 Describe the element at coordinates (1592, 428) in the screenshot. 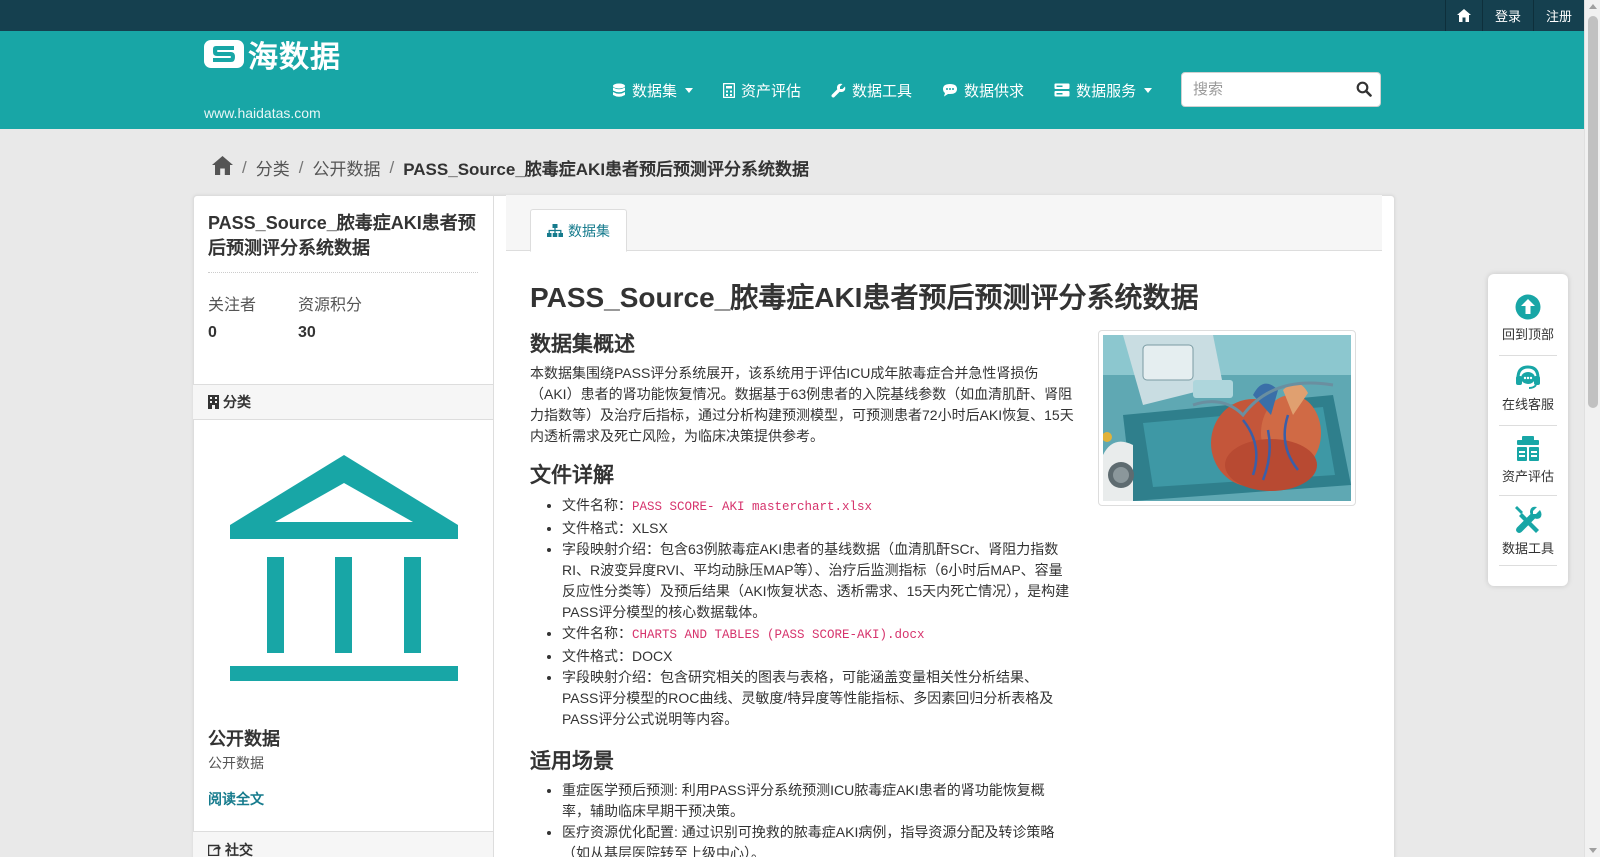

I see `page-scrollbar` at that location.